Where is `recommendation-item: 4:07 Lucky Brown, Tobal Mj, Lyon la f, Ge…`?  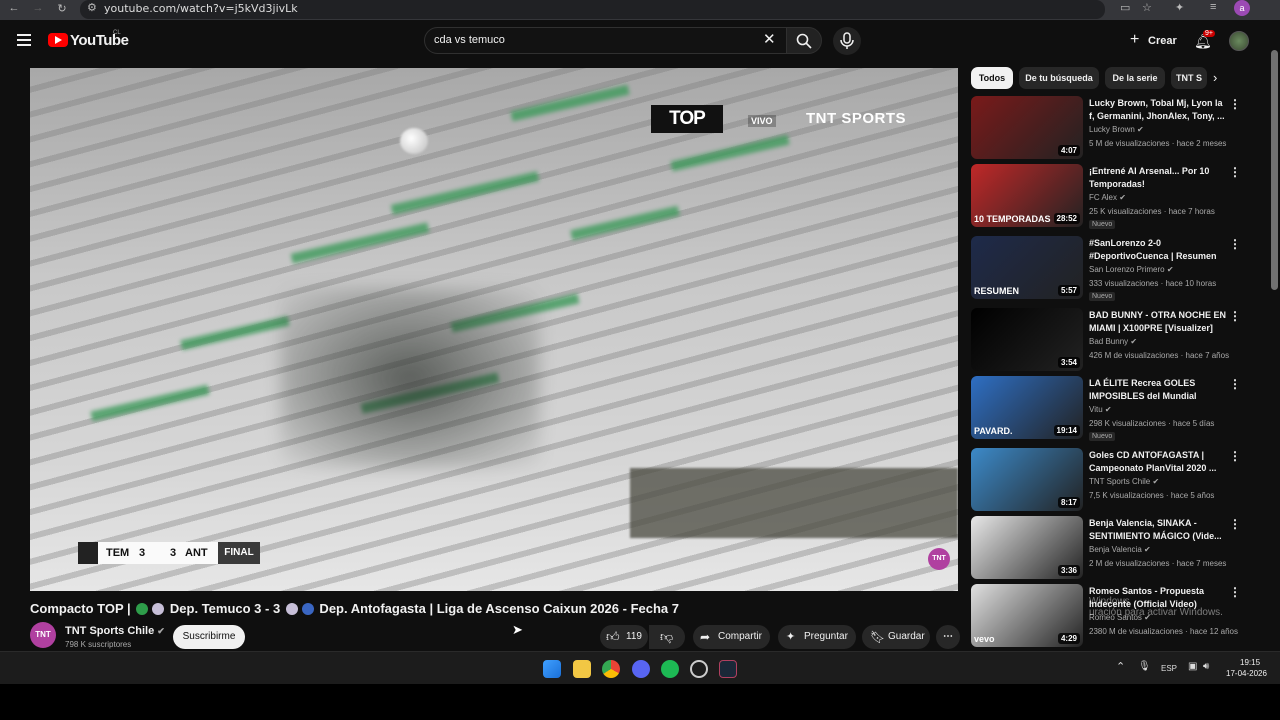
recommendation-item: 4:07 Lucky Brown, Tobal Mj, Lyon la f, Ge… is located at coordinates (1107, 128).